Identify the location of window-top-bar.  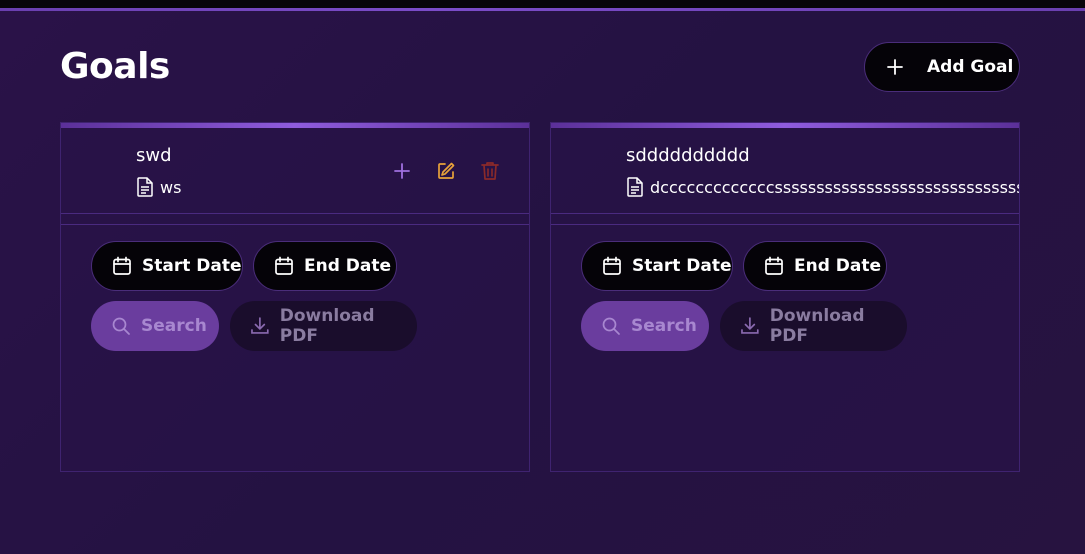
(542, 4).